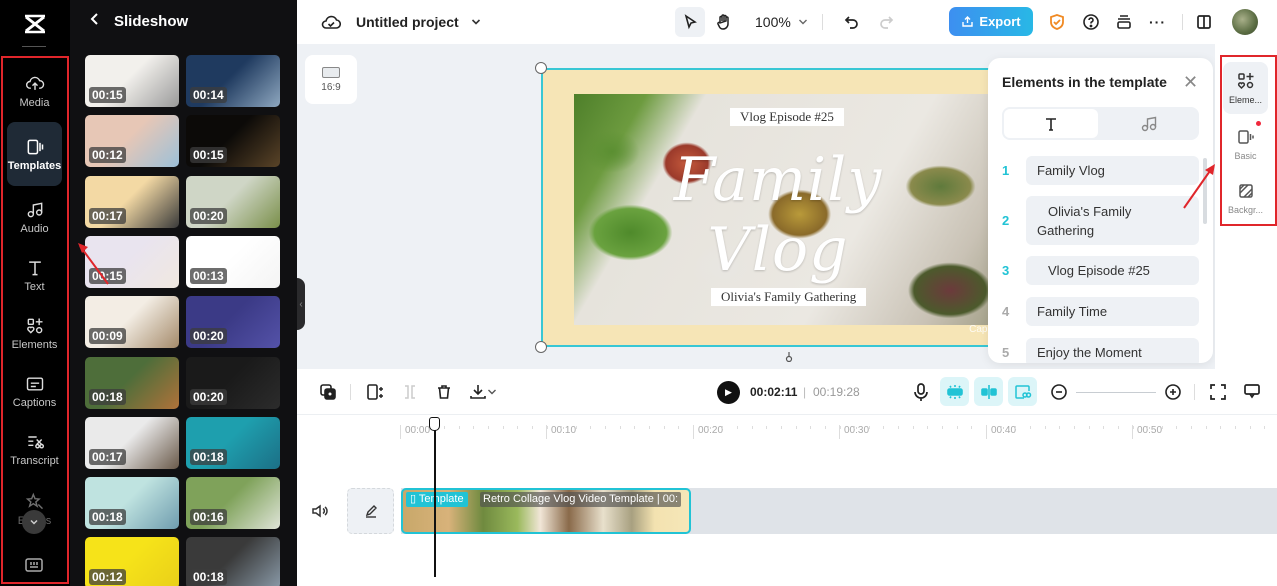 The image size is (1277, 586). I want to click on clip-type-badge: ▯ Template, so click(437, 499).